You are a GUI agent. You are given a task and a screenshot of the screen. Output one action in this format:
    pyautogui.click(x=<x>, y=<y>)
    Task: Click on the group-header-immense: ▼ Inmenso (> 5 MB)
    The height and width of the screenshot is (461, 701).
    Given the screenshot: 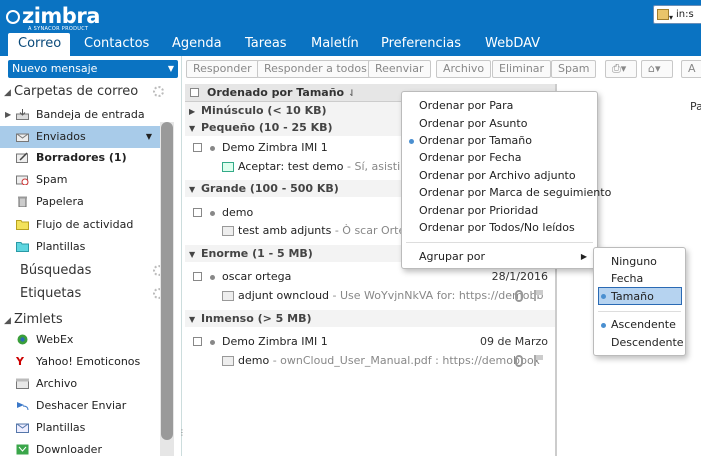 What is the action you would take?
    pyautogui.click(x=370, y=318)
    